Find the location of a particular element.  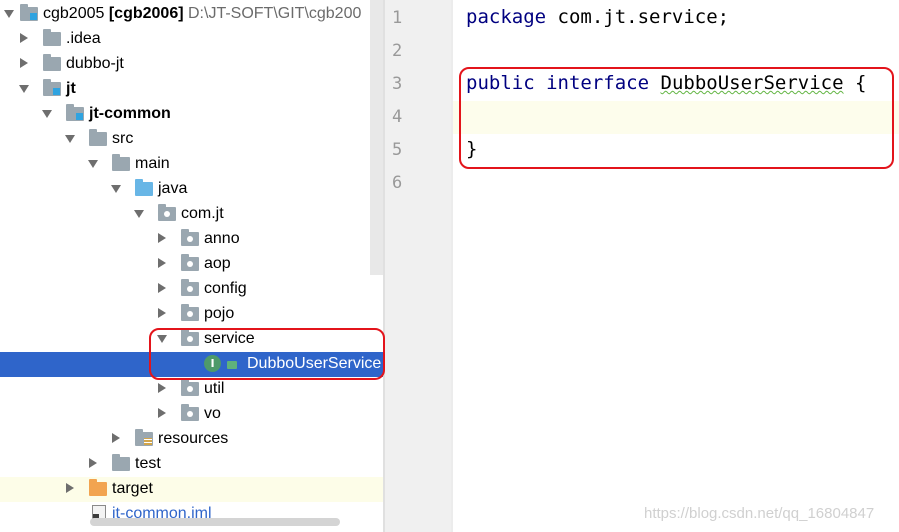

watermark: https://blog.csdn.net/qq_16804847 is located at coordinates (759, 513).